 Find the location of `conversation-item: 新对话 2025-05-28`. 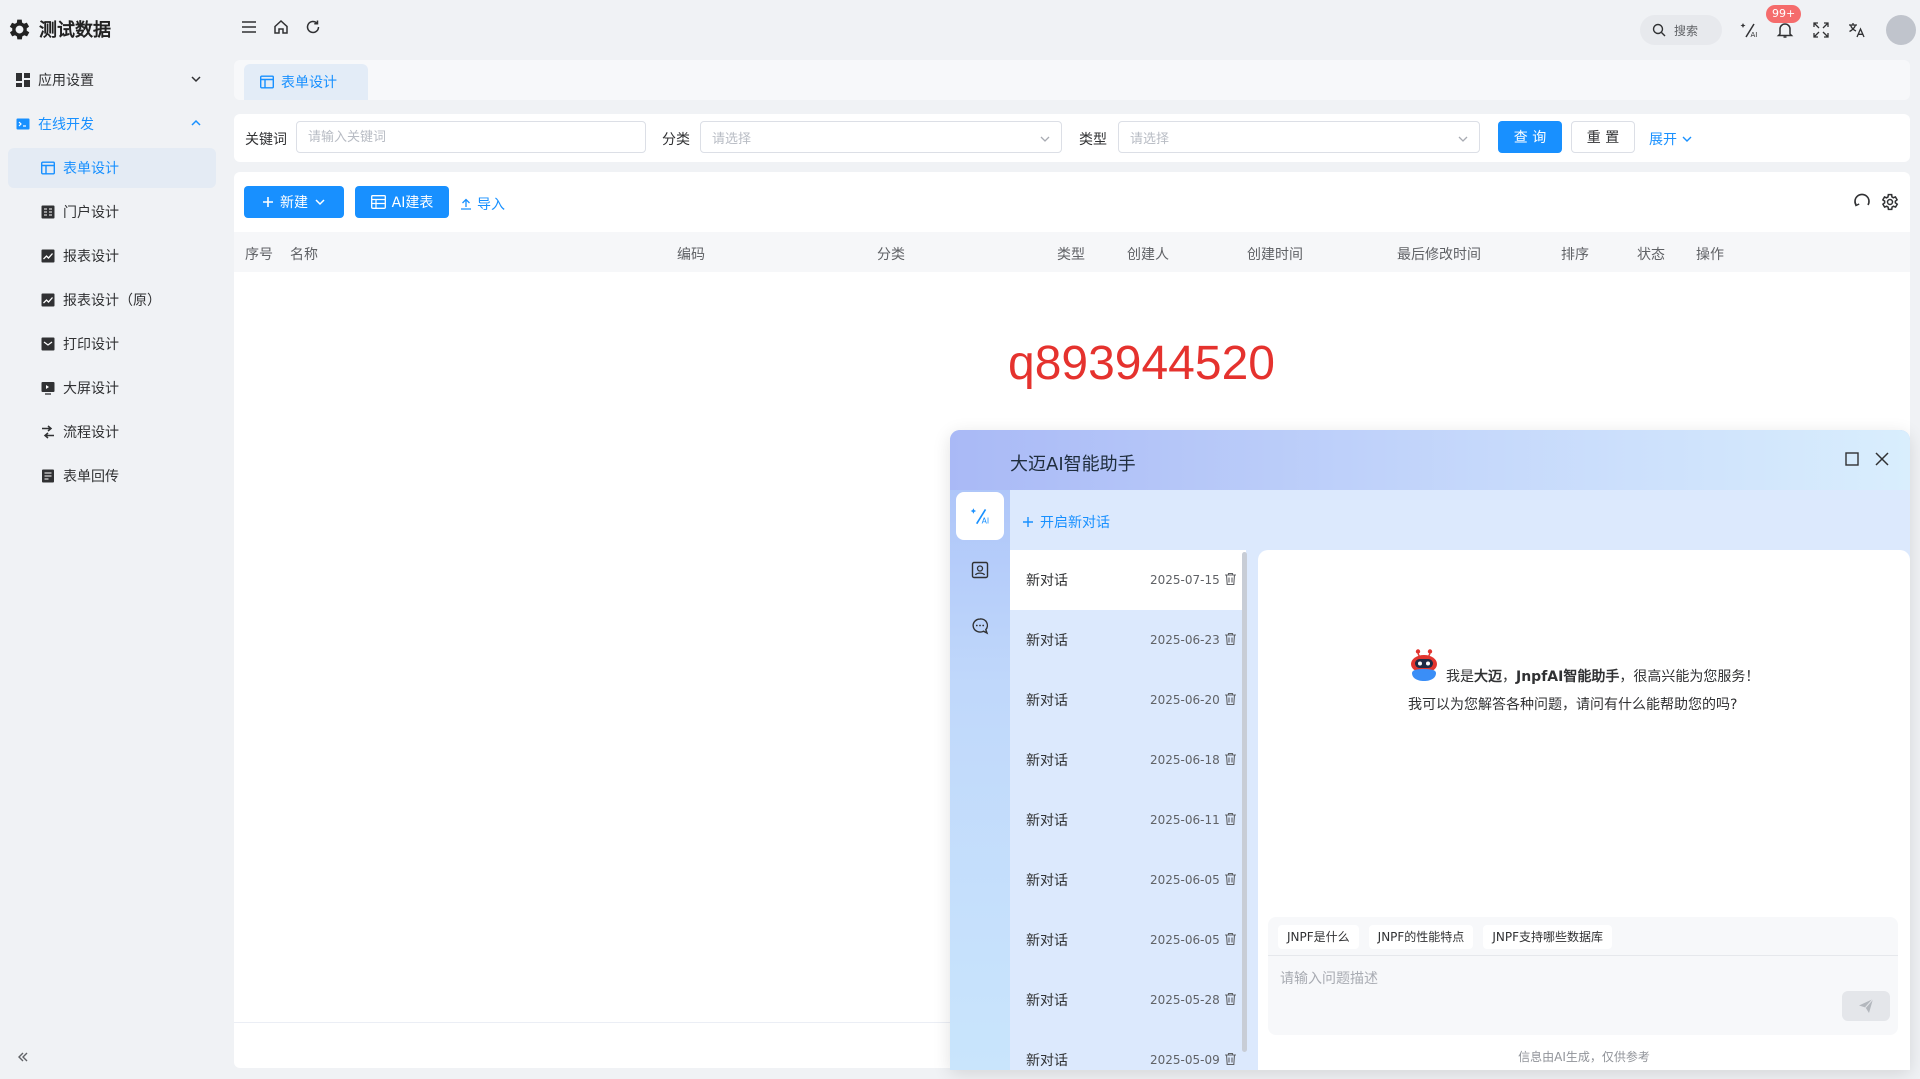

conversation-item: 新对话 2025-05-28 is located at coordinates (1128, 1000).